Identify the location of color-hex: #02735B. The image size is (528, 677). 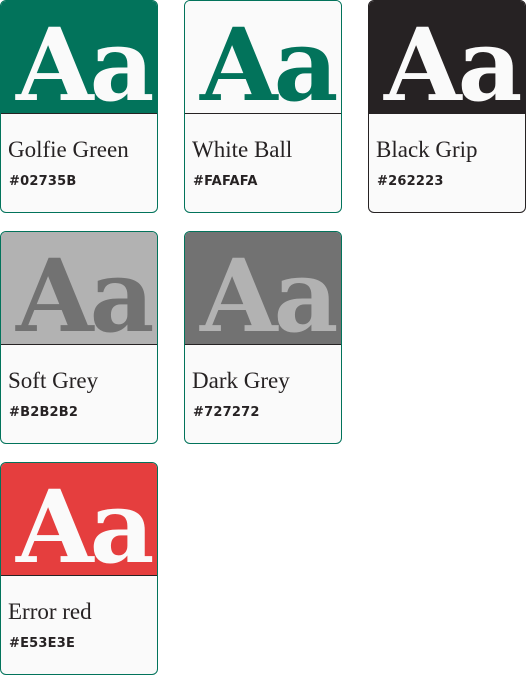
(43, 181).